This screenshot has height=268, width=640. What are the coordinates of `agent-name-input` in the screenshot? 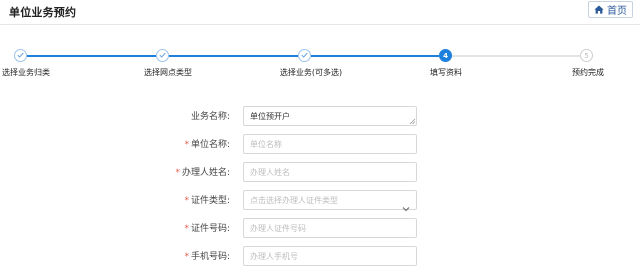 It's located at (330, 172).